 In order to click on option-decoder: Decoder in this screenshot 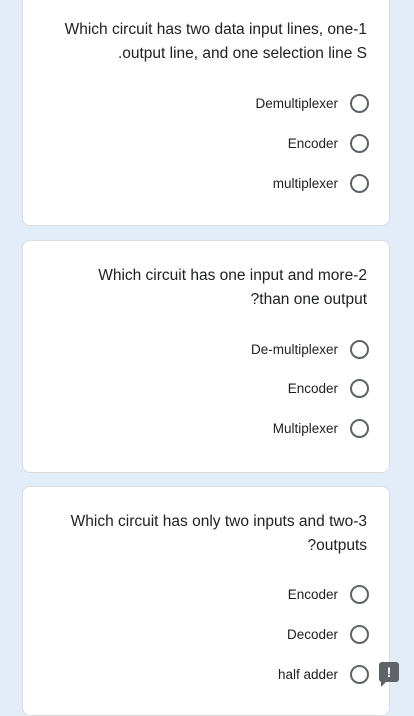, I will do `click(328, 634)`.